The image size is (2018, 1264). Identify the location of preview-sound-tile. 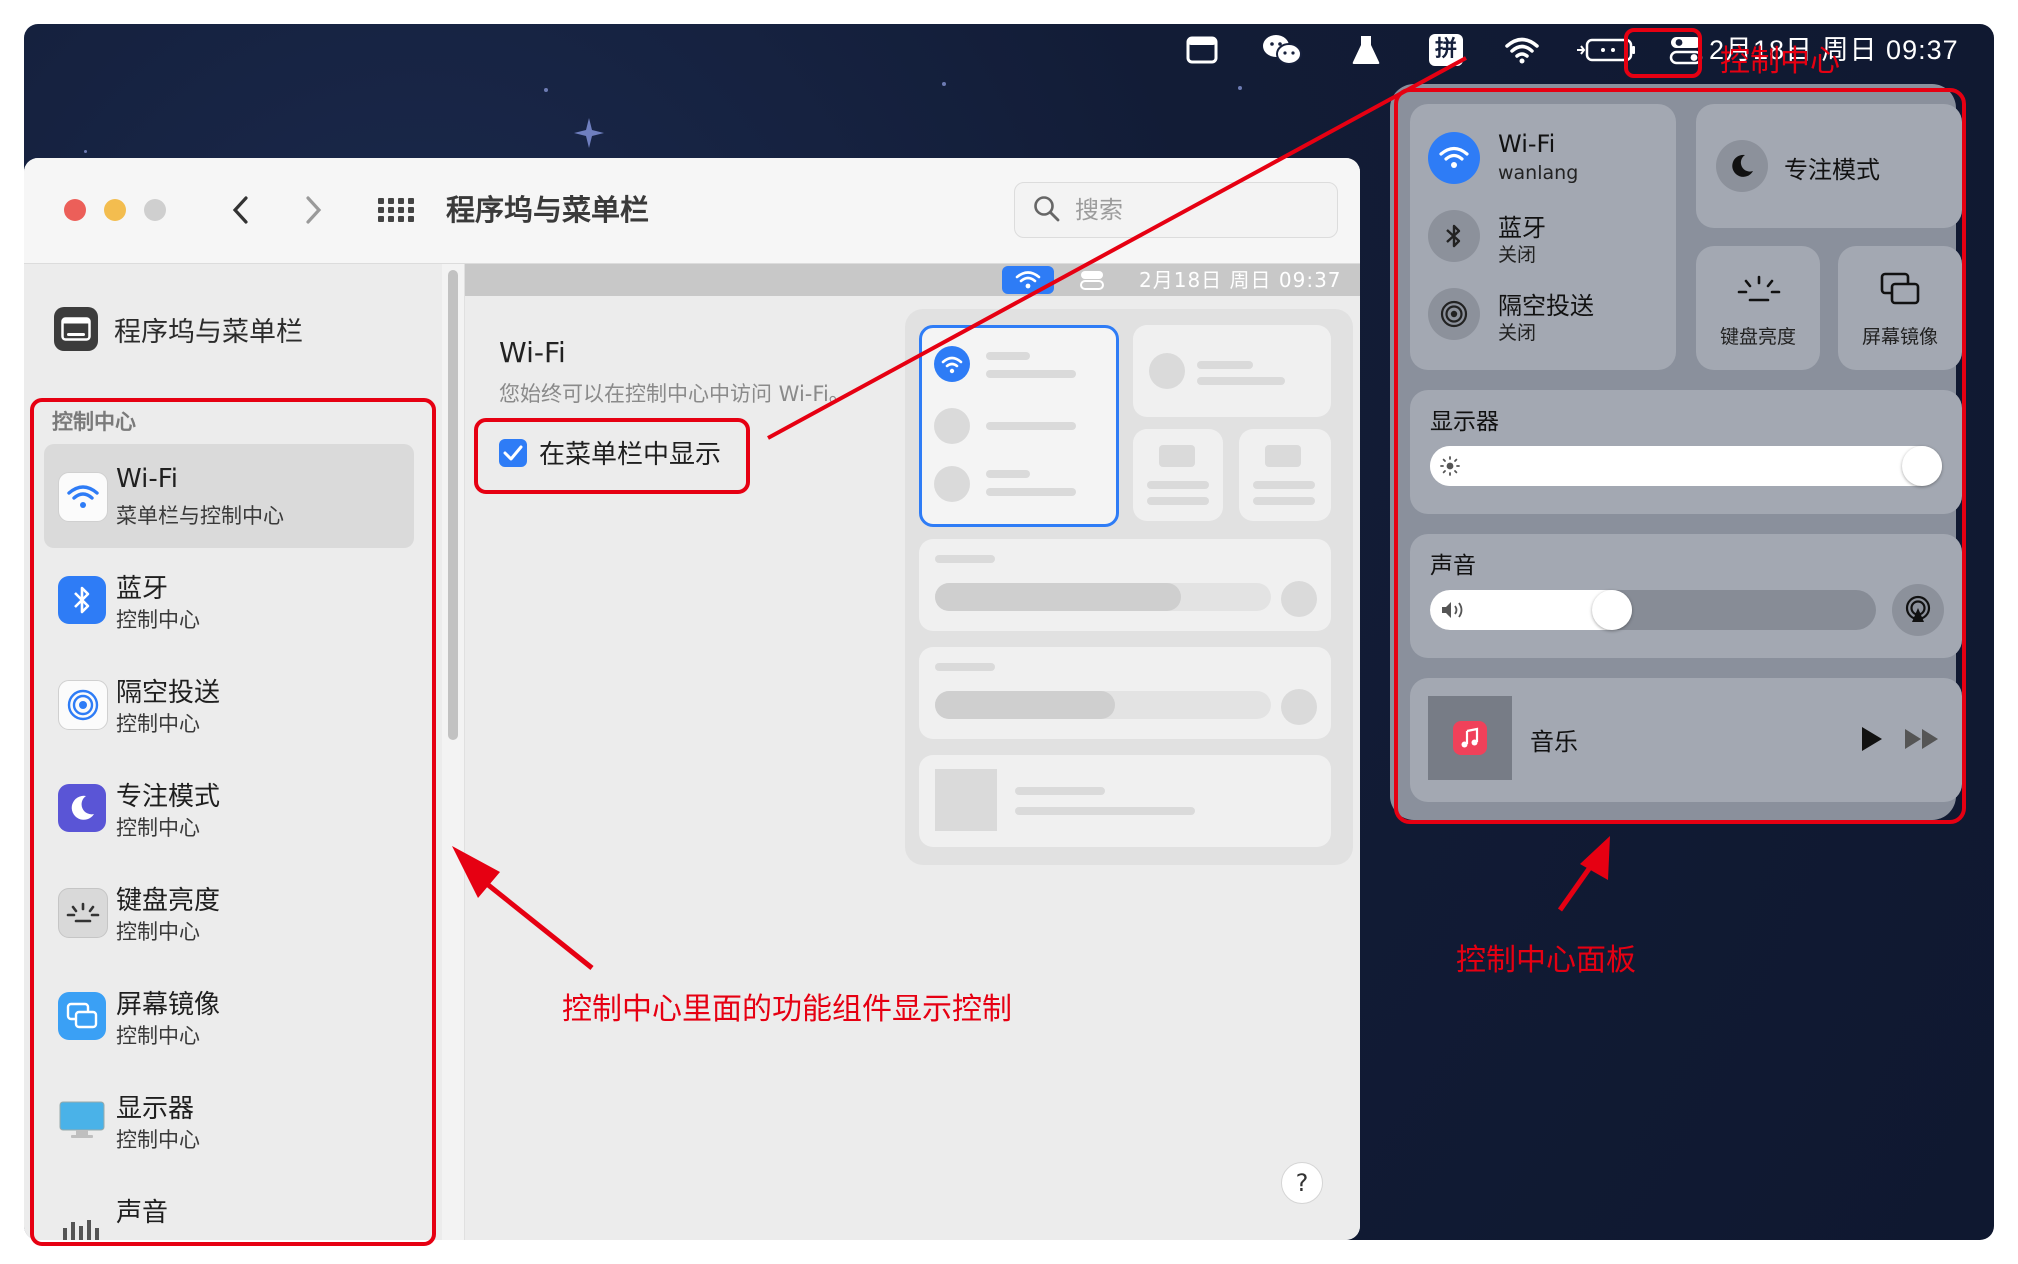
(1125, 693).